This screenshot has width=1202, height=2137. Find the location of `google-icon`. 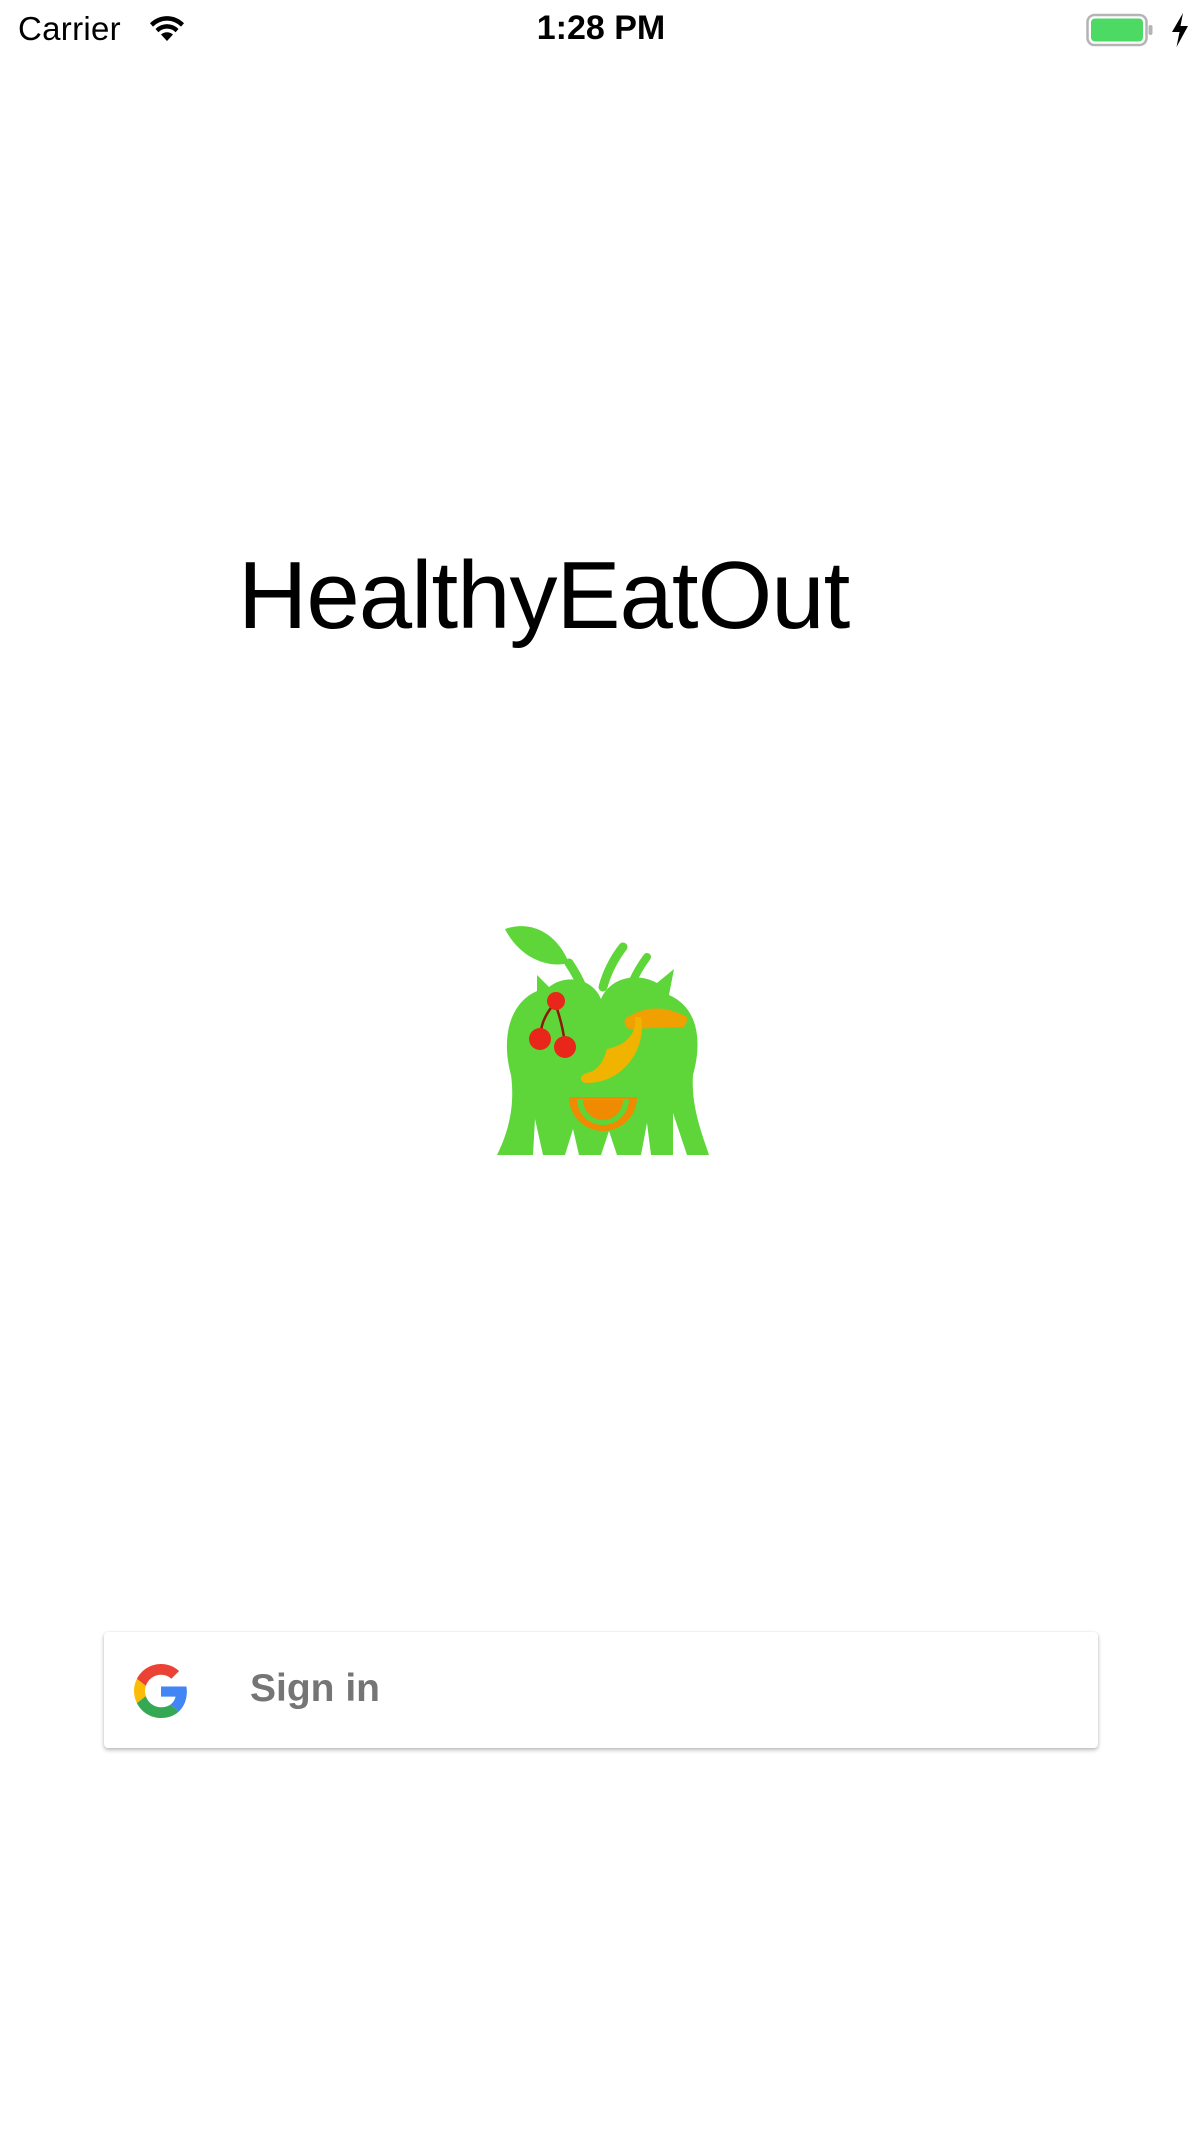

google-icon is located at coordinates (160, 1691).